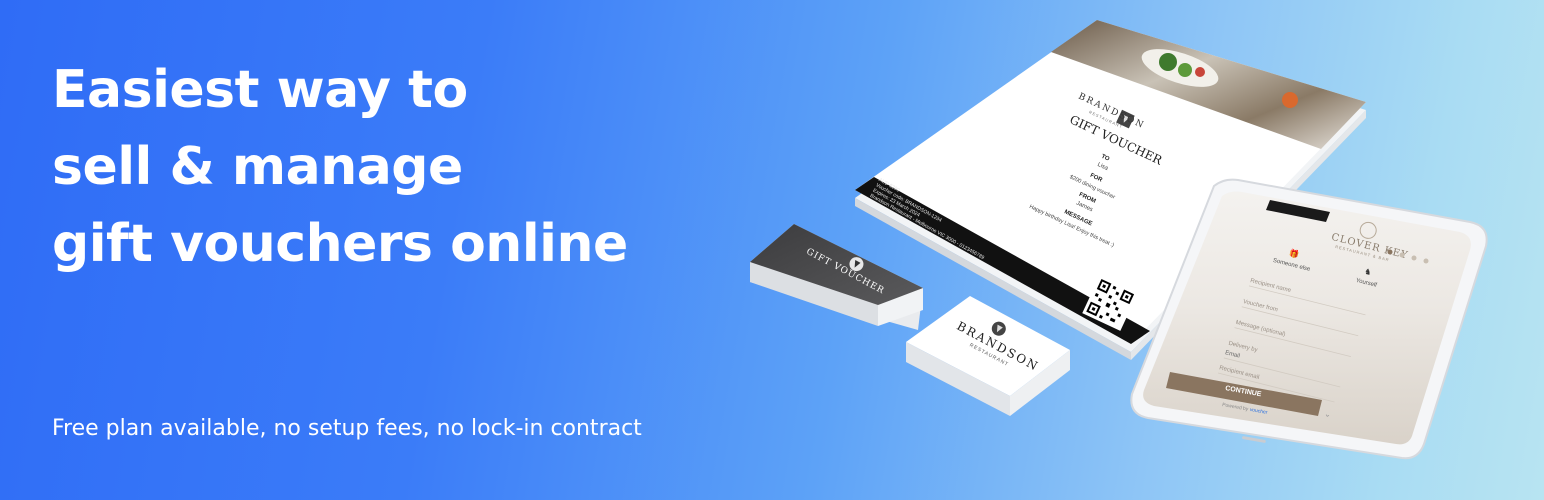 Image resolution: width=1544 pixels, height=500 pixels. Describe the element at coordinates (836, 277) in the screenshot. I see `gift-card-dark: GIFT VOUCHER` at that location.